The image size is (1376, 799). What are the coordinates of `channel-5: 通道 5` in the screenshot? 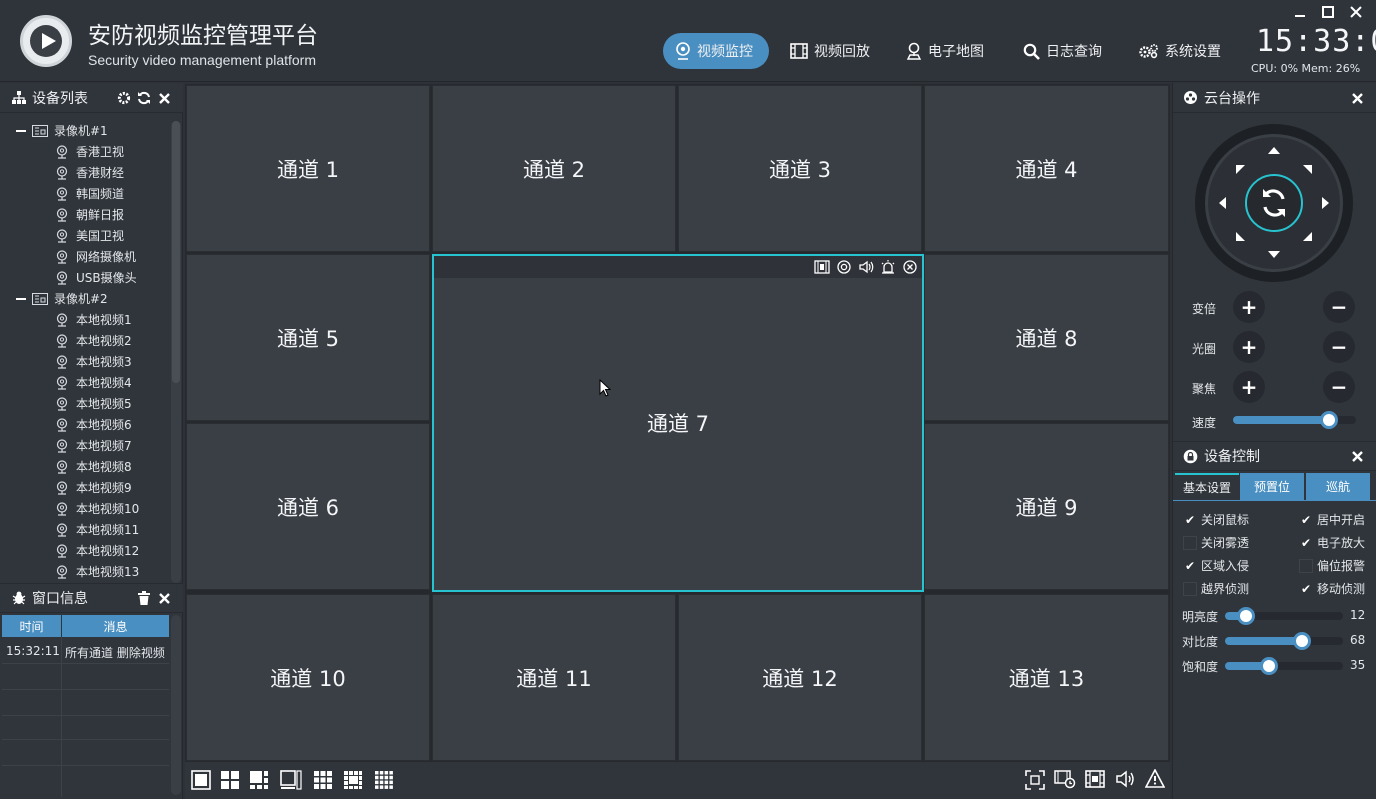 It's located at (308, 337).